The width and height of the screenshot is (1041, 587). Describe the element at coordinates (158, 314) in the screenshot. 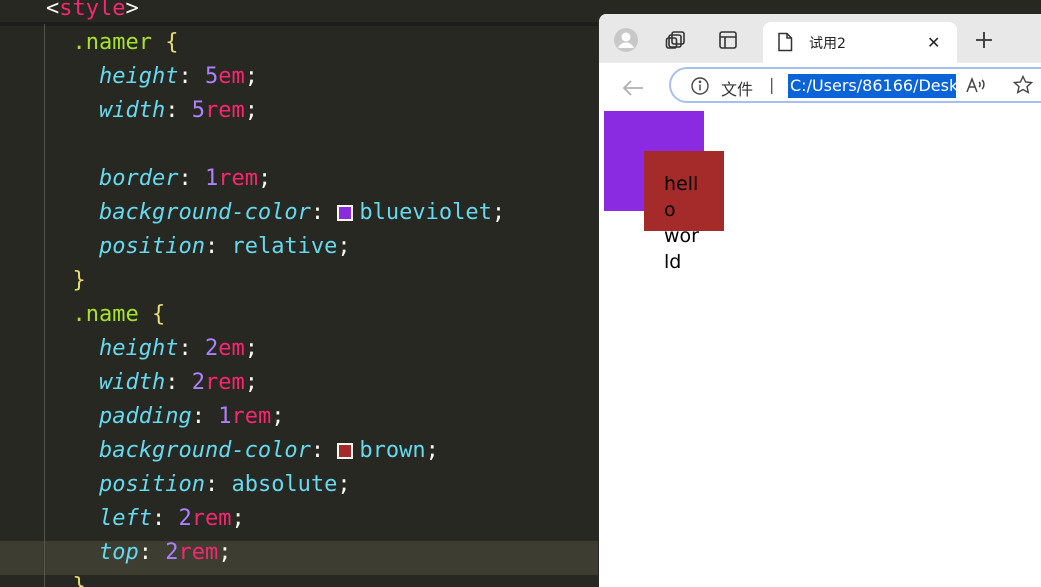

I see `code-token: {` at that location.